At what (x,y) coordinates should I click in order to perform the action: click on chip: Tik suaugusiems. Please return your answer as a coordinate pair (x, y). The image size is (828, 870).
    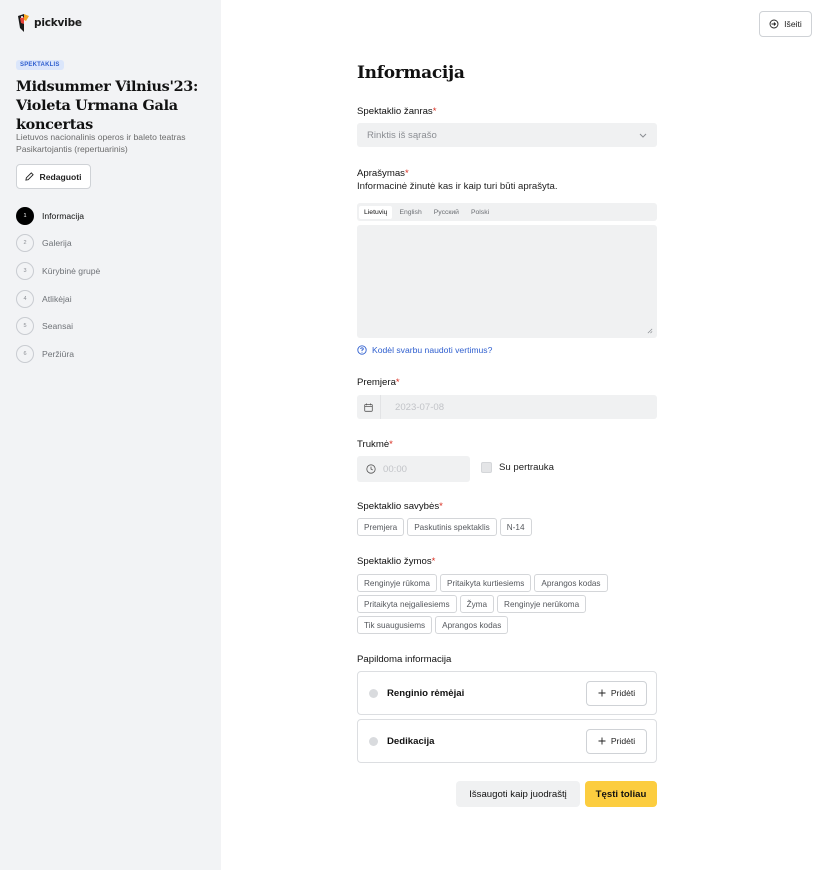
    Looking at the image, I should click on (395, 625).